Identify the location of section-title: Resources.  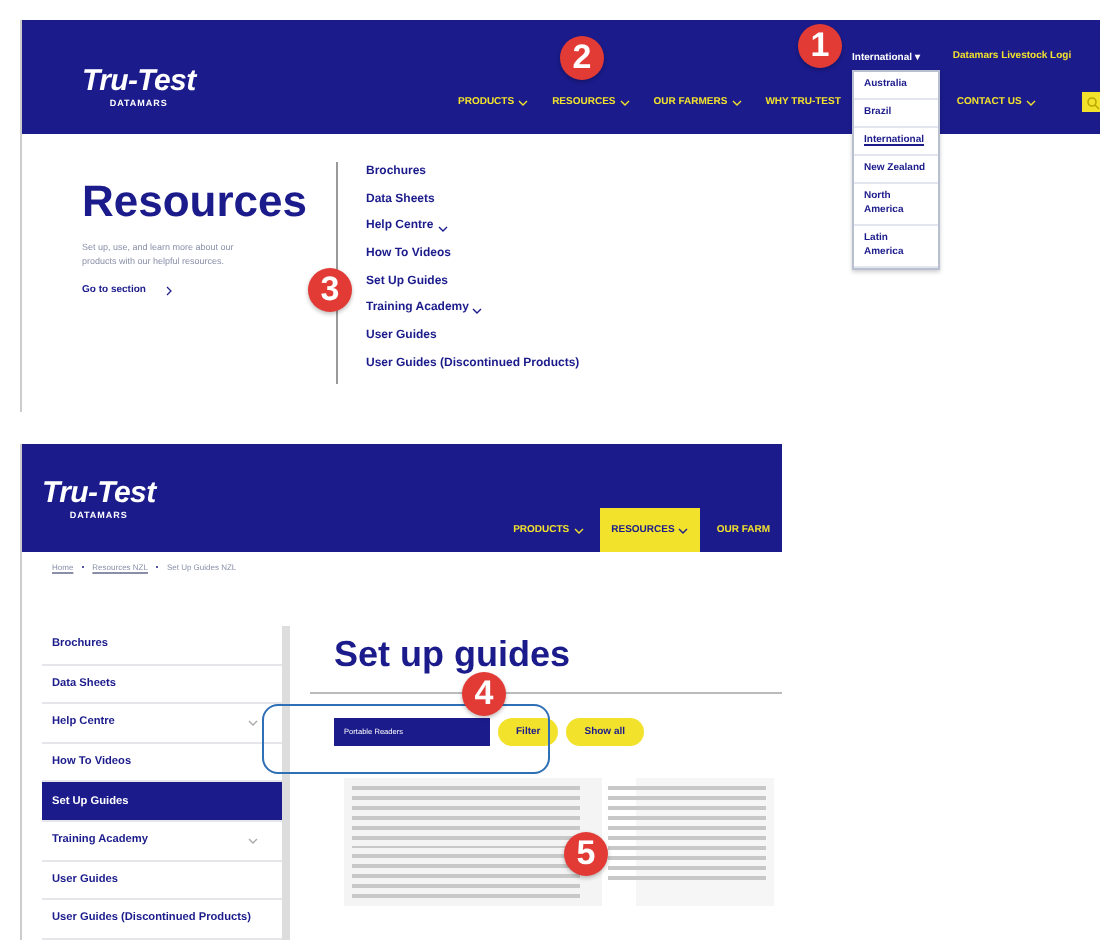
(196, 202).